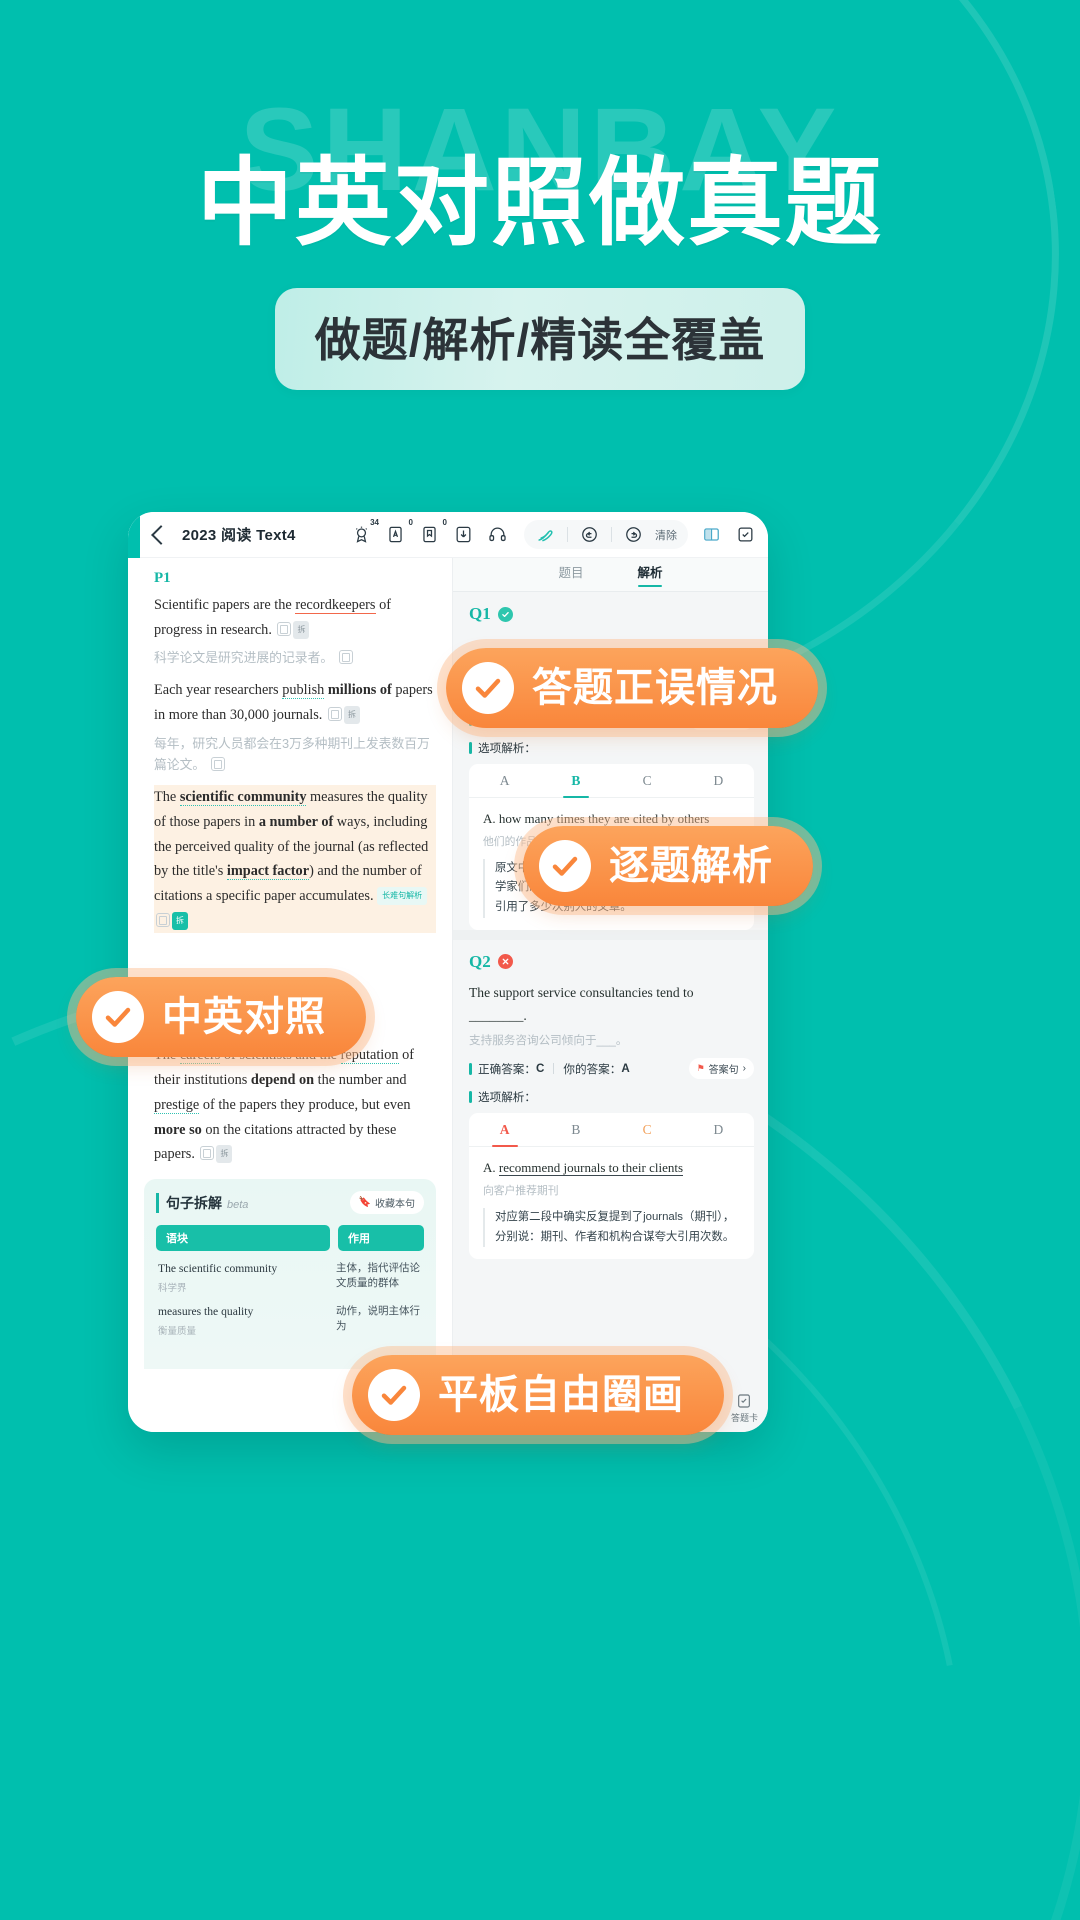 The width and height of the screenshot is (1080, 1920). Describe the element at coordinates (243, 1277) in the screenshot. I see `chunk-cell: The scientific community 科学界` at that location.